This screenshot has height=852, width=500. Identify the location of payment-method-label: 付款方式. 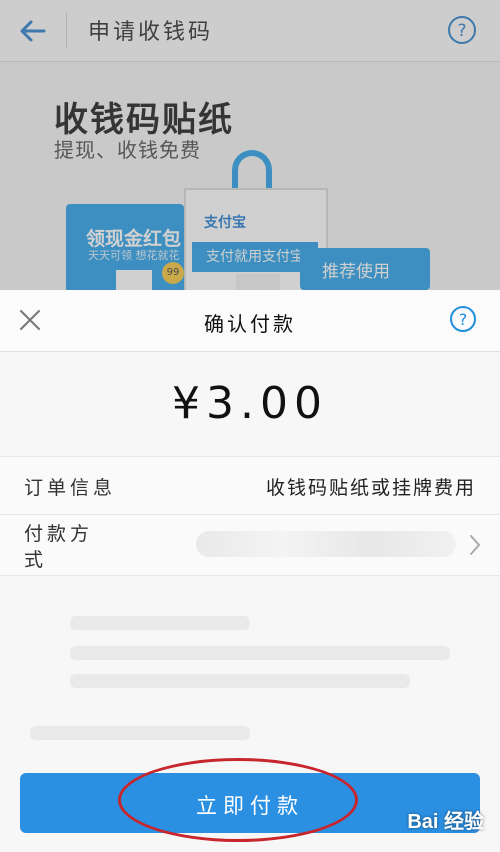
(59, 547).